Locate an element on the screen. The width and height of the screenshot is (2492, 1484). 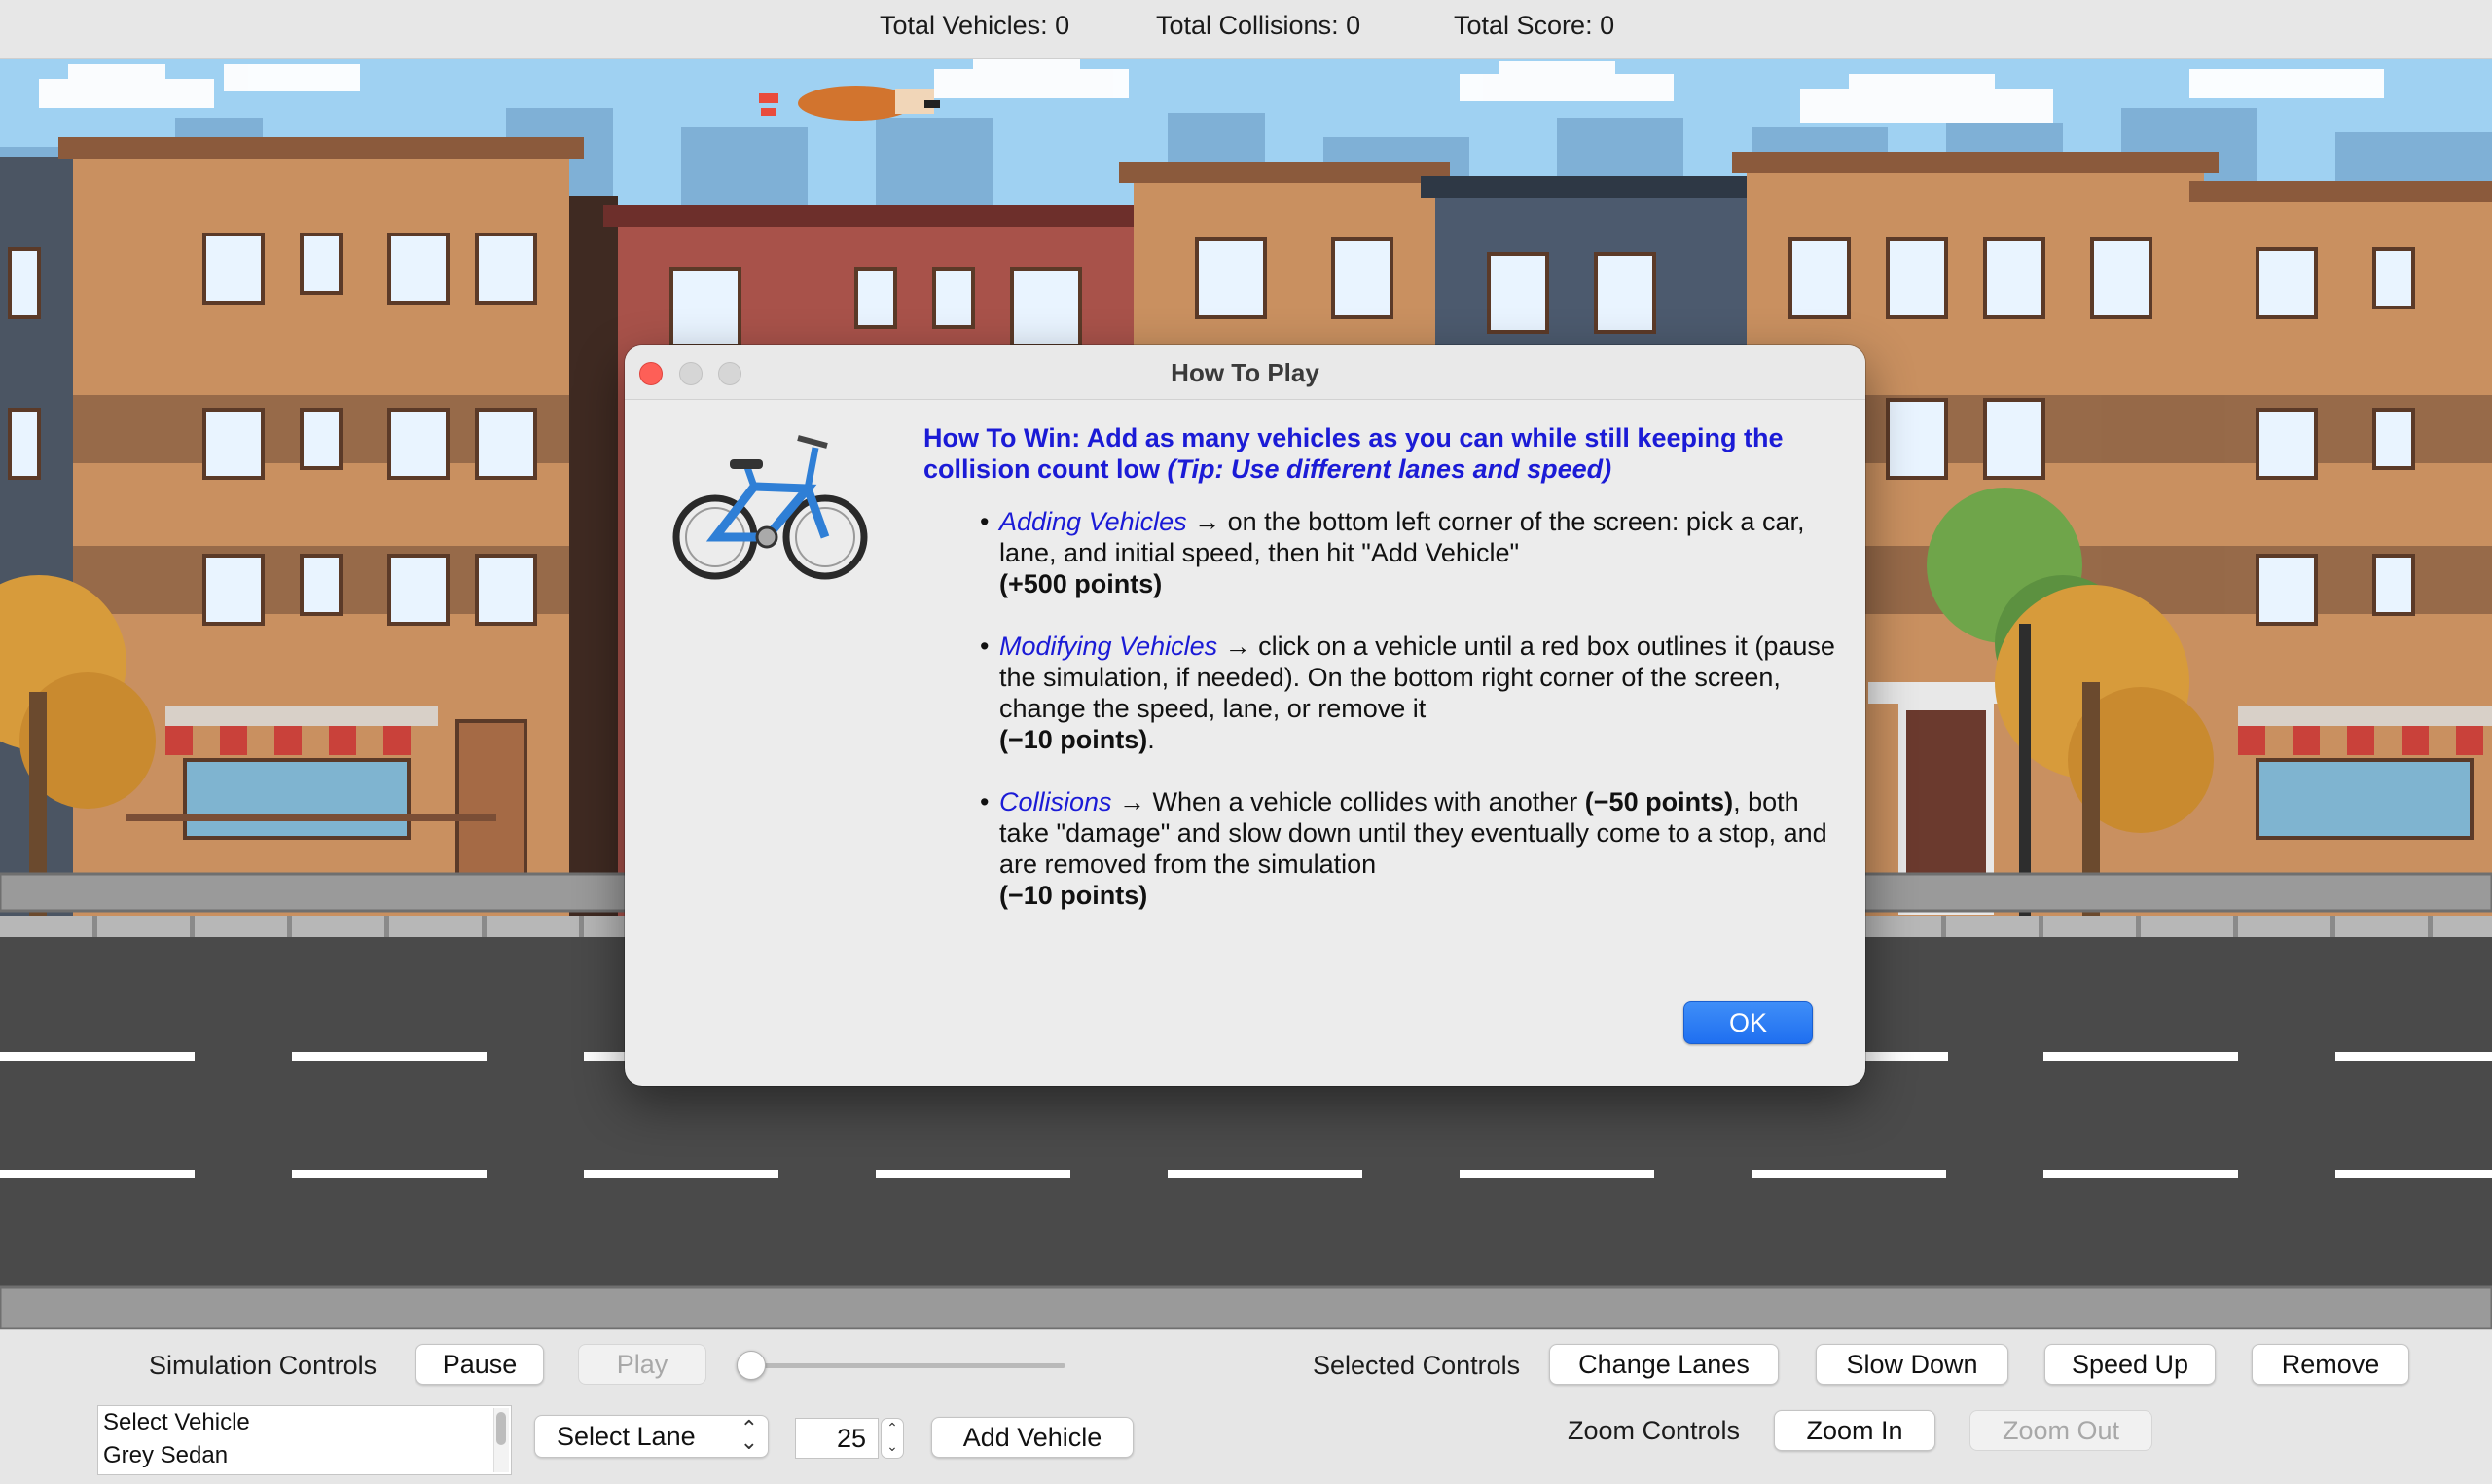
pause-button: Pause is located at coordinates (480, 1365).